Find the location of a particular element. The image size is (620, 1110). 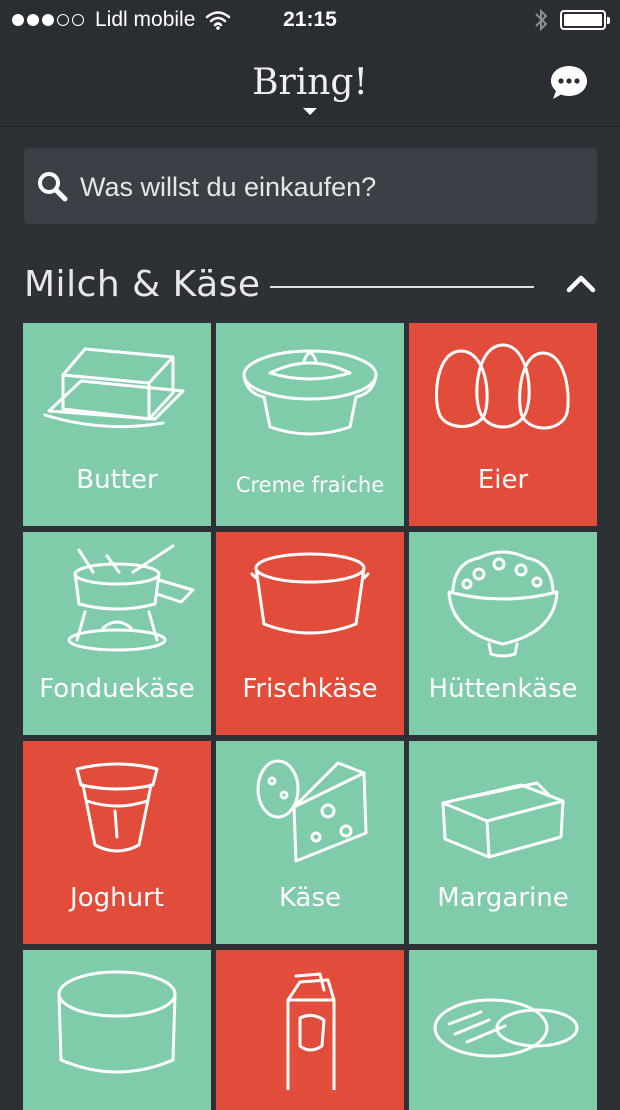

cream-cheese-tub-icon is located at coordinates (310, 593).